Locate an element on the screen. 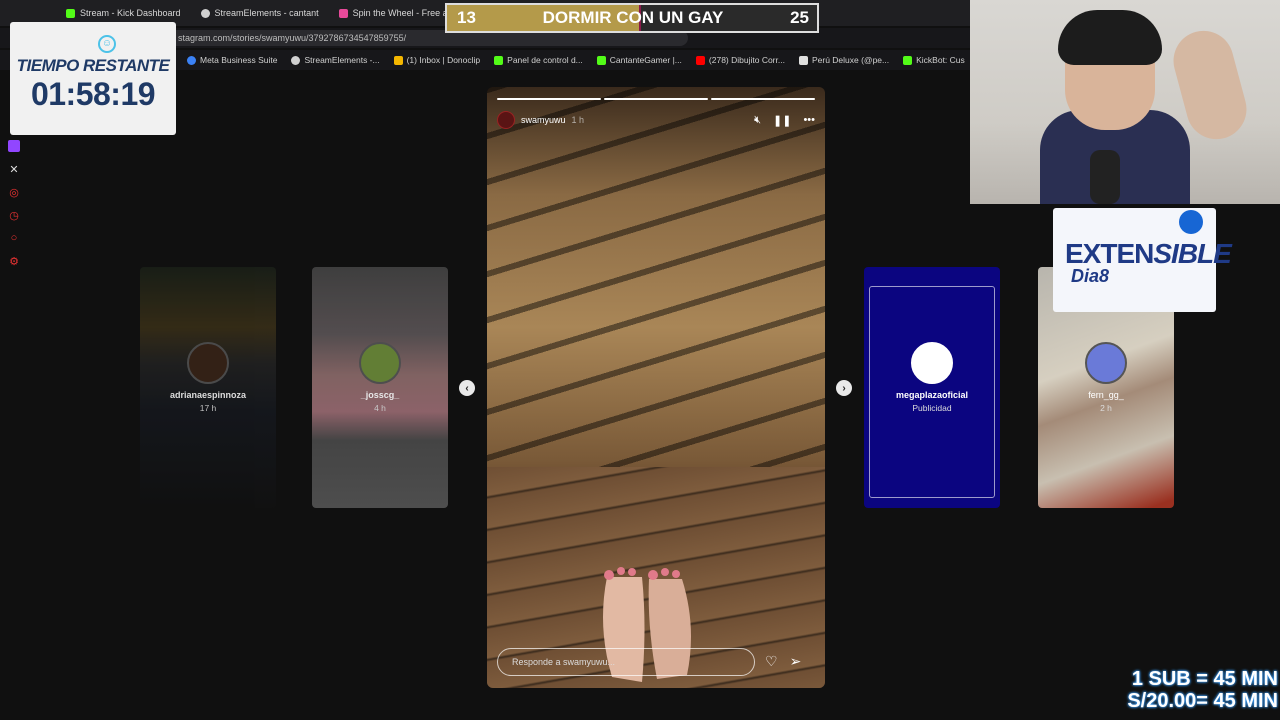 Image resolution: width=1280 pixels, height=720 pixels. bookmark-label: (1) Inbox | Donoclip is located at coordinates (443, 60).